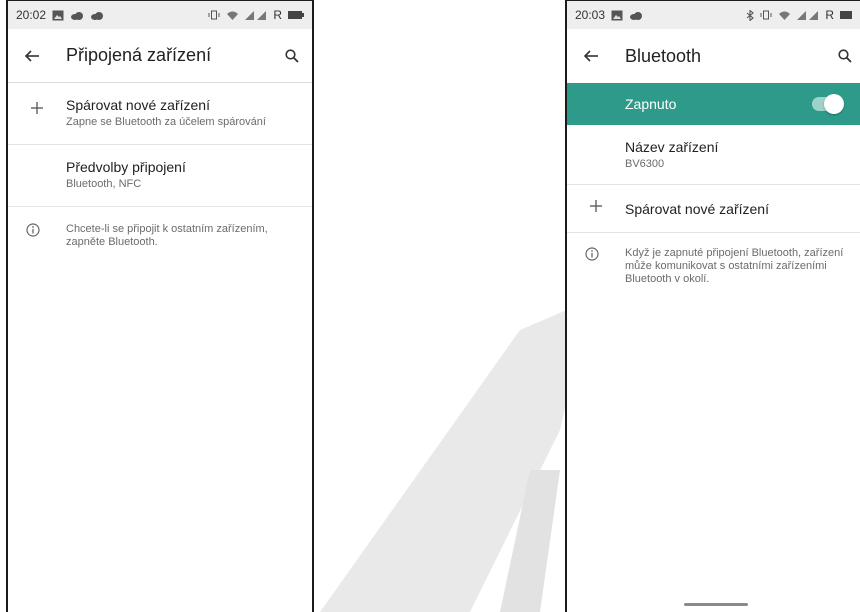  I want to click on device-name-item: Název zařízení BV6300, so click(713, 155).